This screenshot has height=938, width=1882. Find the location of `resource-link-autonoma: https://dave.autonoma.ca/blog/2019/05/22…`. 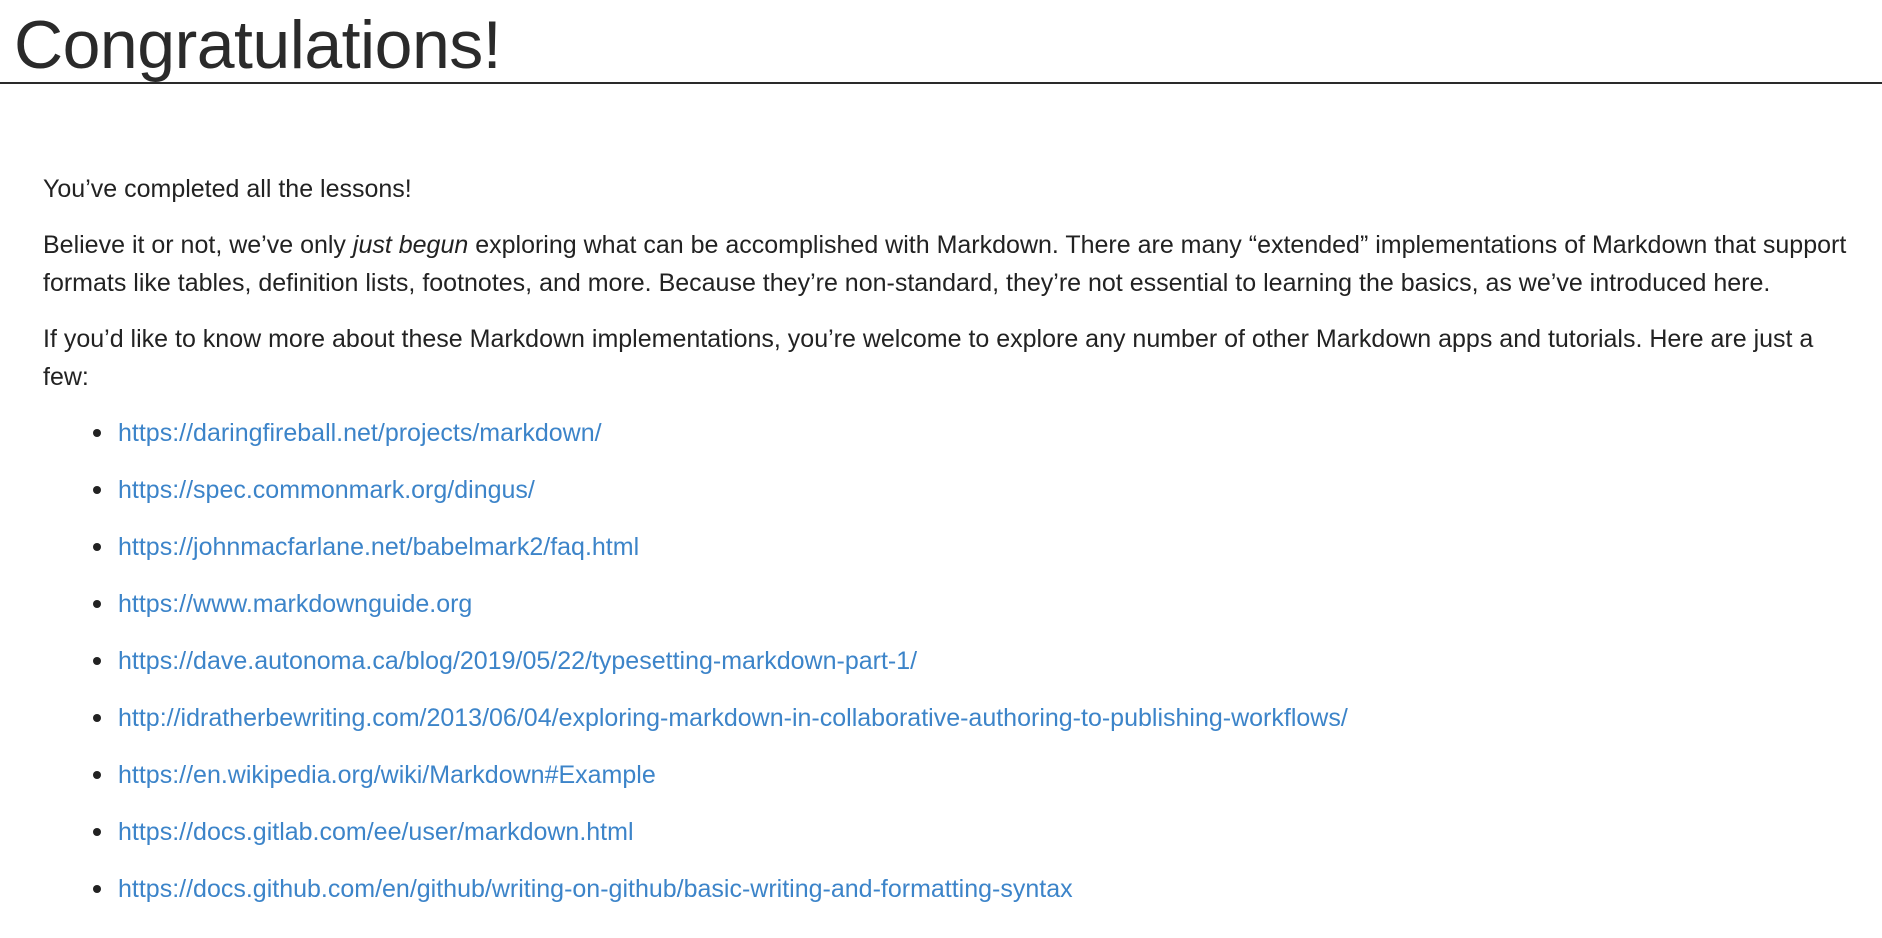

resource-link-autonoma: https://dave.autonoma.ca/blog/2019/05/22… is located at coordinates (517, 661).